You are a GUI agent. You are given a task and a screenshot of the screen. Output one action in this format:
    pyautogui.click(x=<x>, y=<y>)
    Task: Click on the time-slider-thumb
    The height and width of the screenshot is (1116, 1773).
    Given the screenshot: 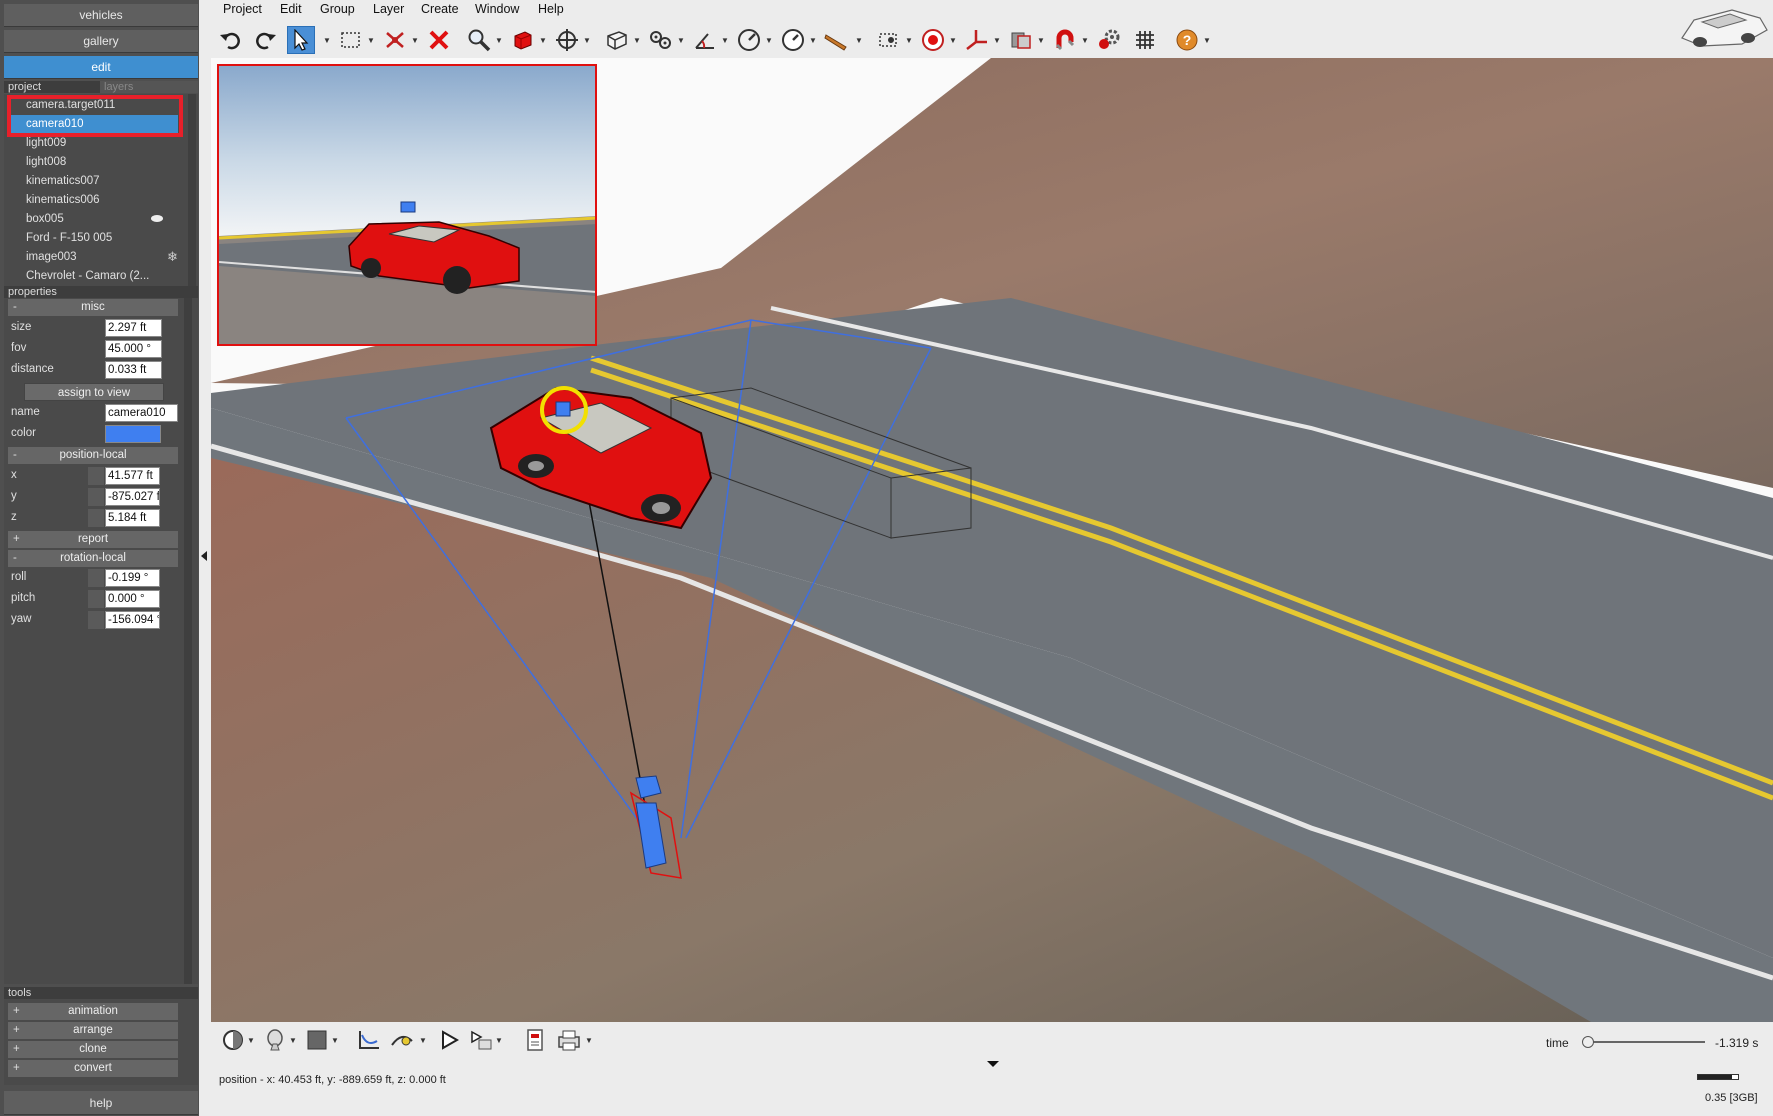 What is the action you would take?
    pyautogui.click(x=1588, y=1042)
    